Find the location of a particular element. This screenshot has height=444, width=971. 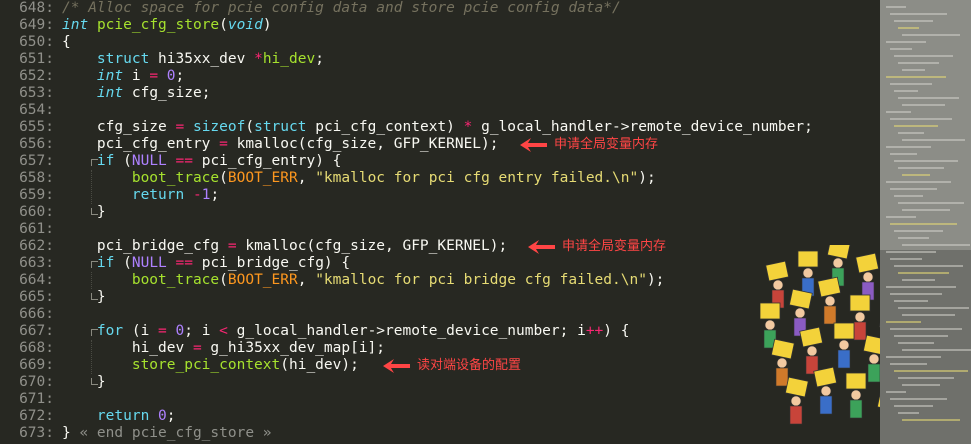

code-token: i is located at coordinates (136, 76).